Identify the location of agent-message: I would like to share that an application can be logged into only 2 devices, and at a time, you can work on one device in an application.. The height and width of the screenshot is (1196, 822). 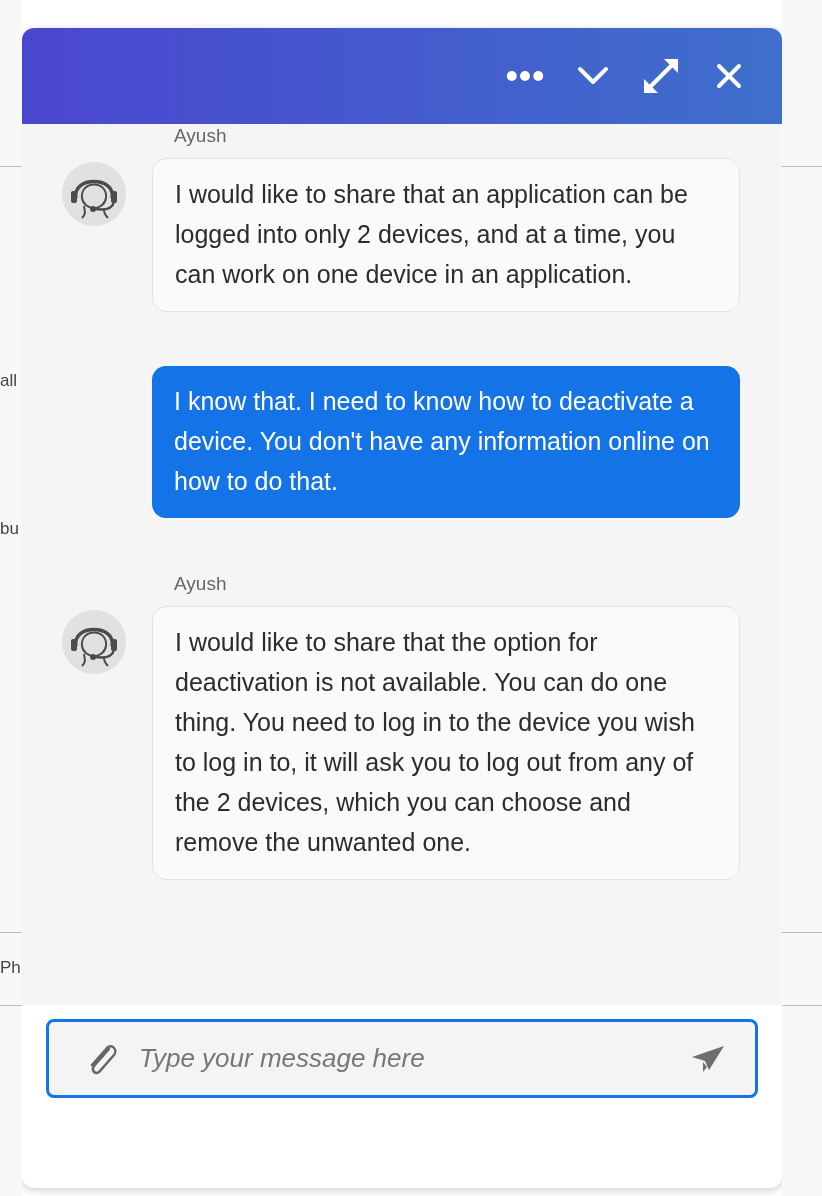
(446, 235).